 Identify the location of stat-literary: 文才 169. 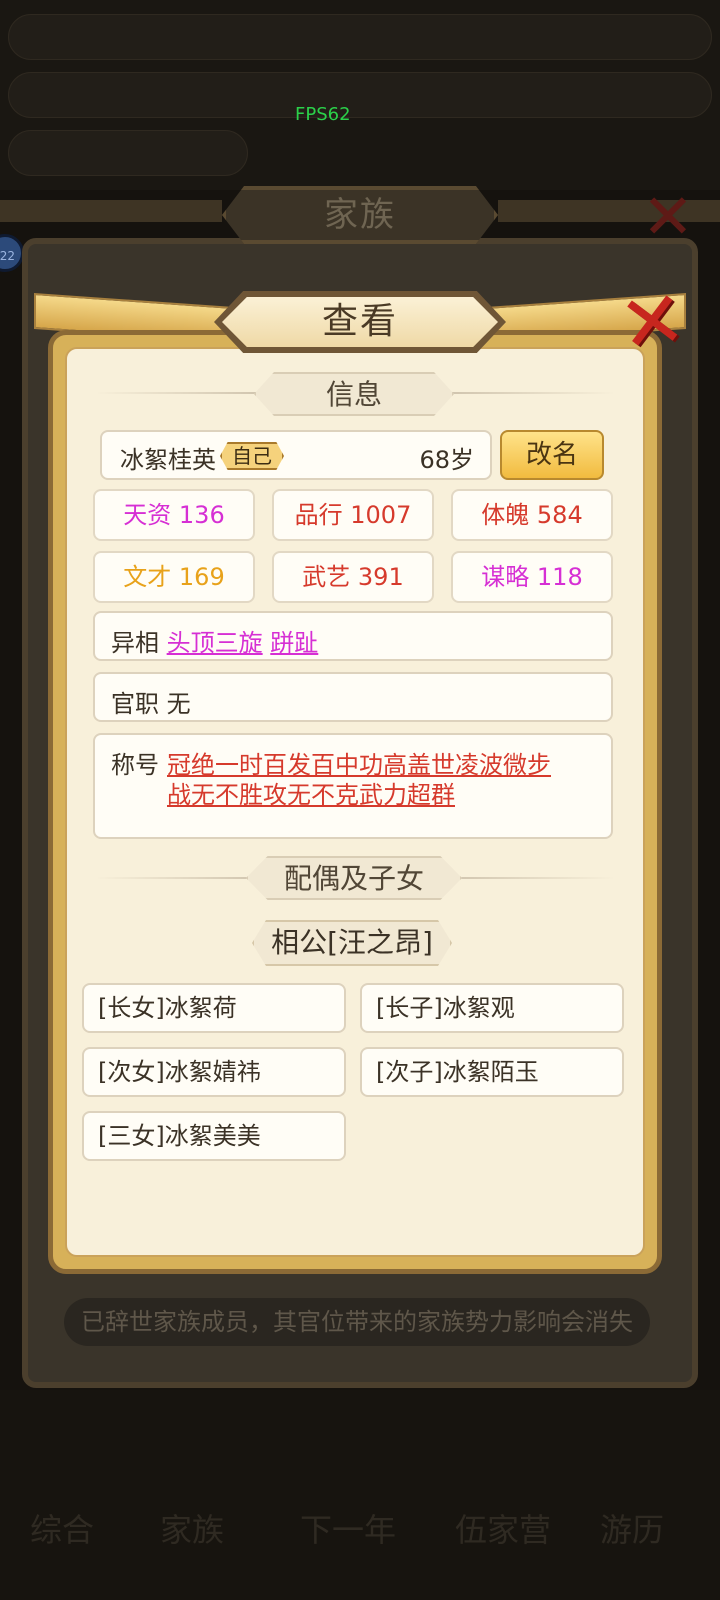
(174, 577).